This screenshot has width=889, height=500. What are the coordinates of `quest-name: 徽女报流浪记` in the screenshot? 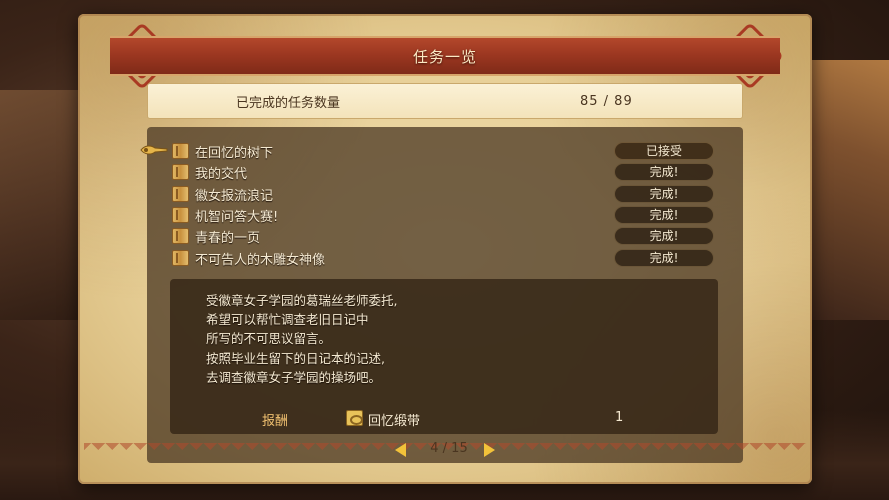 It's located at (234, 196).